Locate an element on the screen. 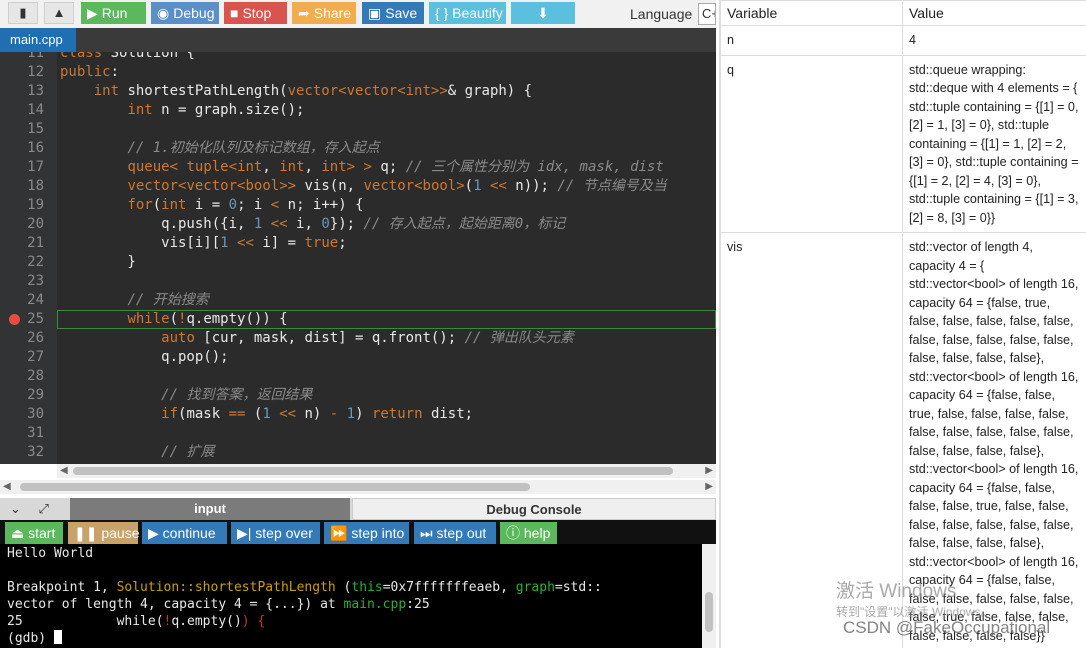 This screenshot has width=1086, height=648. debug-button: ◉ Debug is located at coordinates (185, 13).